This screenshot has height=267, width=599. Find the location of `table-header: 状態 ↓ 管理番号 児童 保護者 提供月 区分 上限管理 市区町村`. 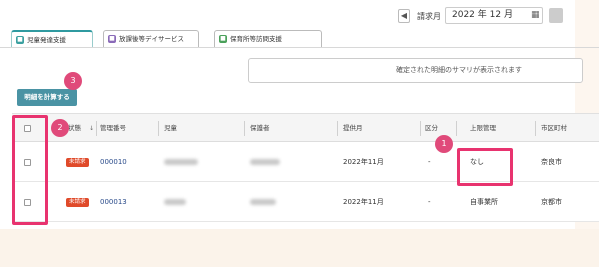

table-header: 状態 ↓ 管理番号 児童 保護者 提供月 区分 上限管理 市区町村 is located at coordinates (305, 127).